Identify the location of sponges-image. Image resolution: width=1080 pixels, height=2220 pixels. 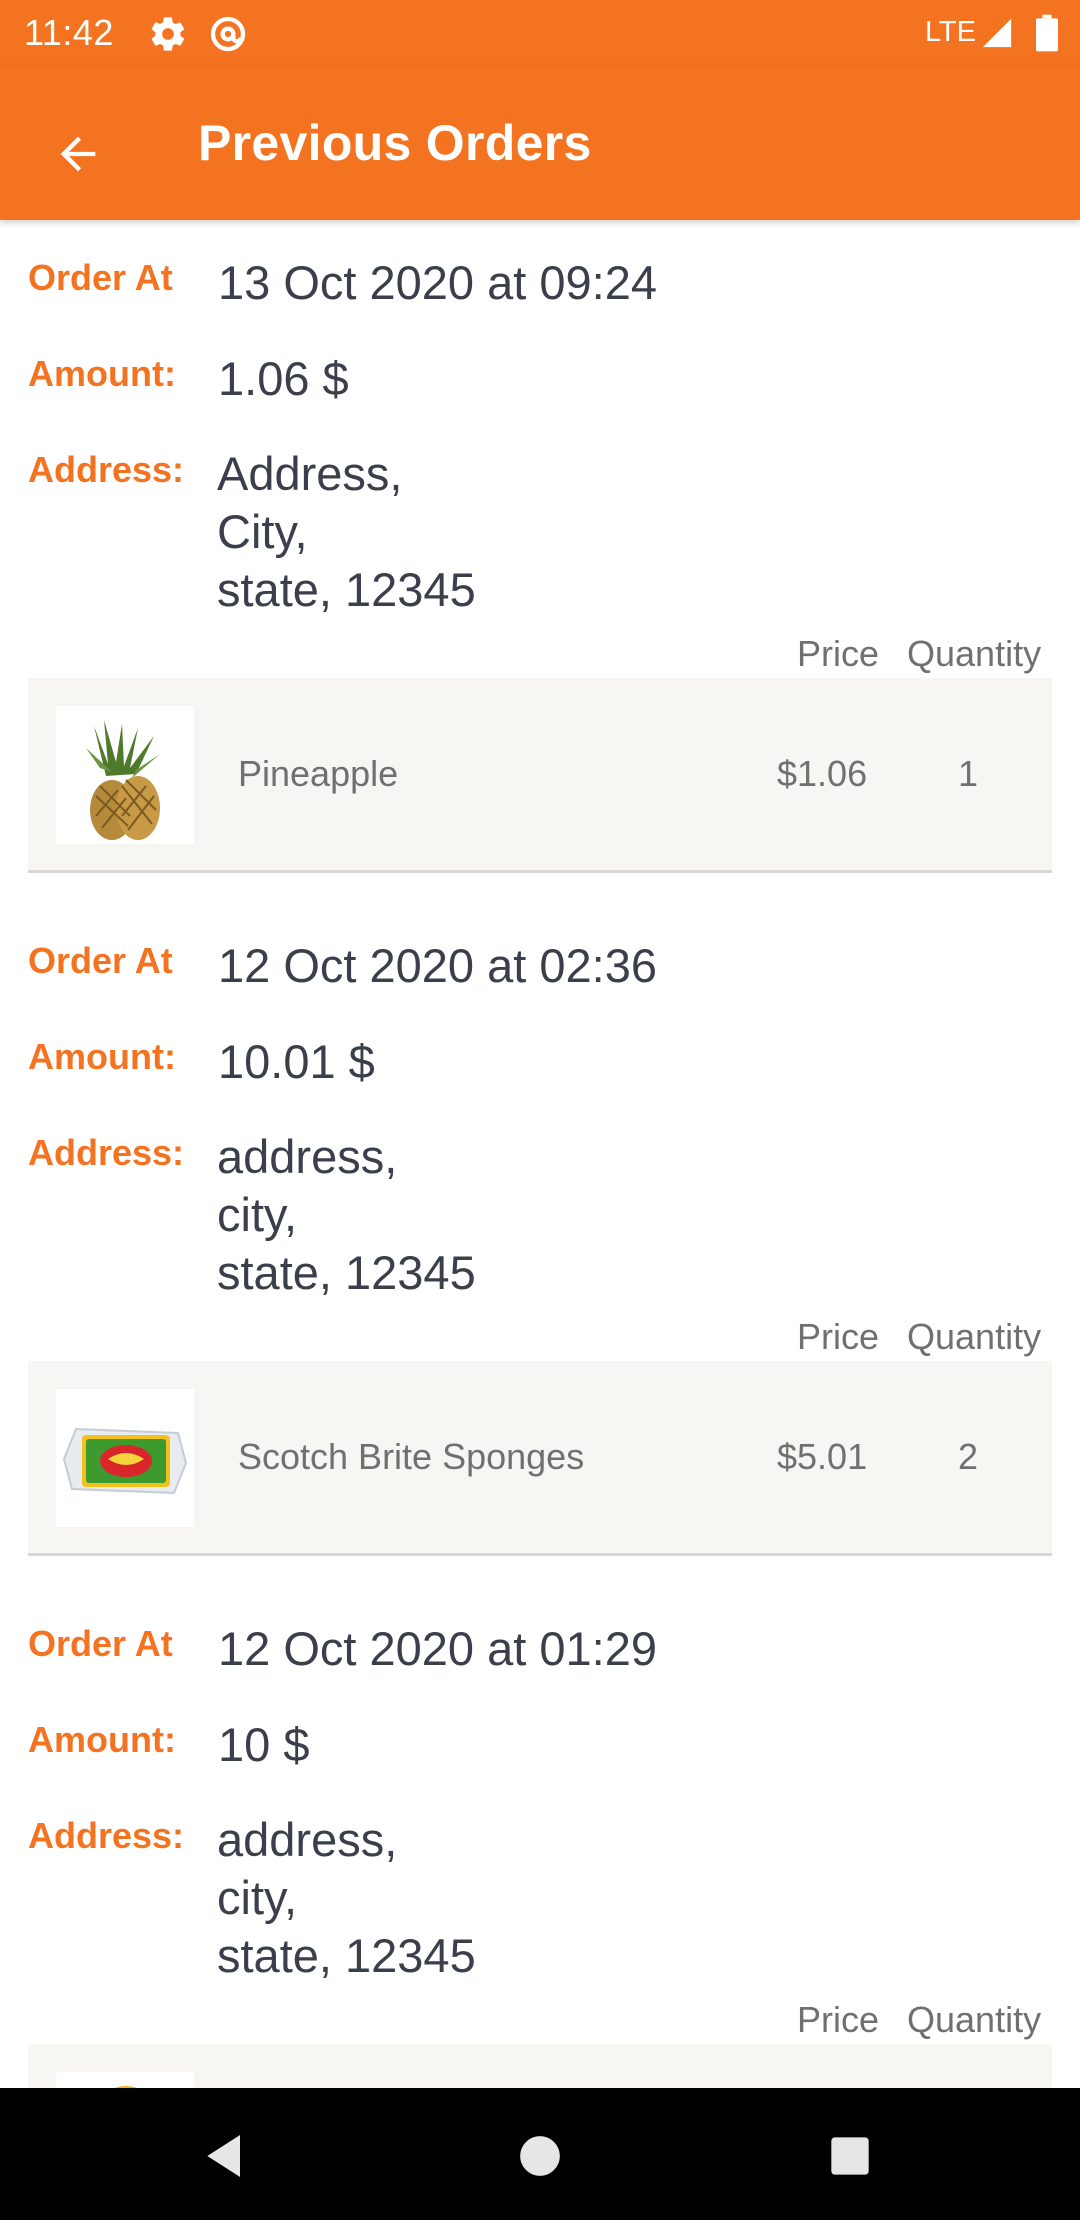
(125, 1461).